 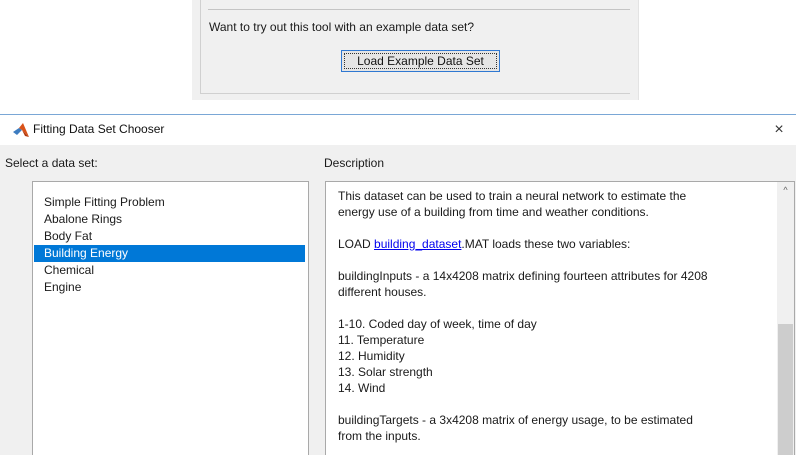 I want to click on close-icon: ×, so click(x=779, y=130).